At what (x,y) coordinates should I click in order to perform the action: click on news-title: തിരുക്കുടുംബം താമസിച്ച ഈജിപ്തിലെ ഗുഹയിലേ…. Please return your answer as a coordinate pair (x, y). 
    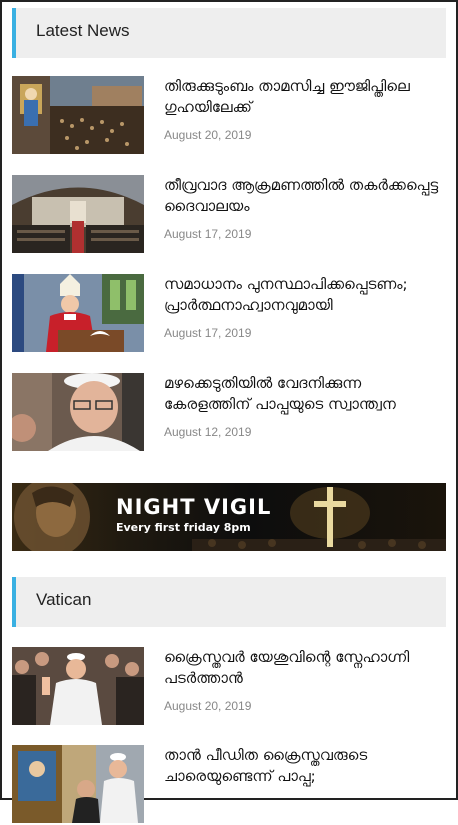
    Looking at the image, I should click on (305, 97).